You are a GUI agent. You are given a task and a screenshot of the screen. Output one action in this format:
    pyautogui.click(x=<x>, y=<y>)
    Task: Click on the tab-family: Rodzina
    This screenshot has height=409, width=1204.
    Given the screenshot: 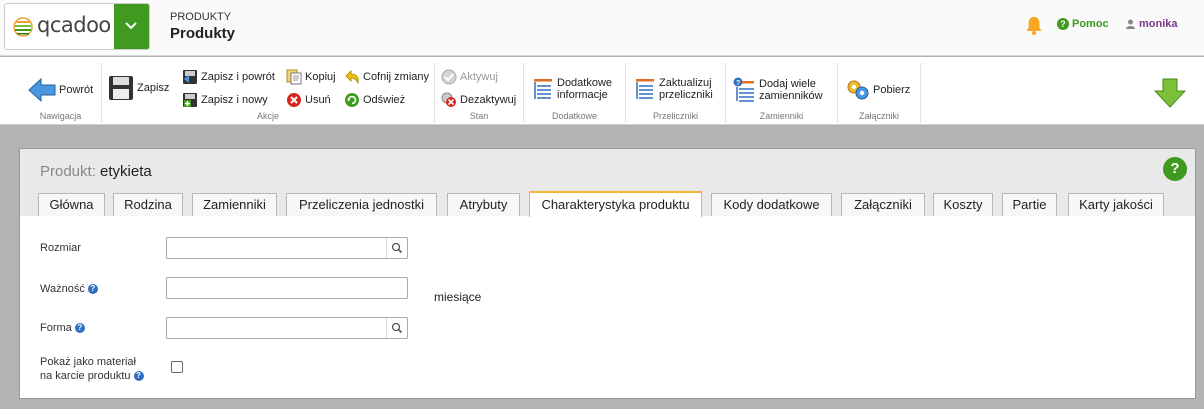 What is the action you would take?
    pyautogui.click(x=148, y=204)
    